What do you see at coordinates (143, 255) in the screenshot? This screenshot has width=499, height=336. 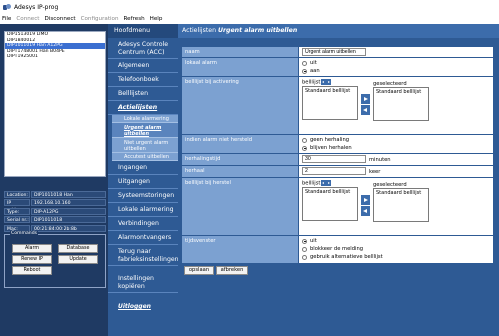 I see `nav-item-fabrieksinstellingen: Terug naar fabrieksinstellingen` at bounding box center [143, 255].